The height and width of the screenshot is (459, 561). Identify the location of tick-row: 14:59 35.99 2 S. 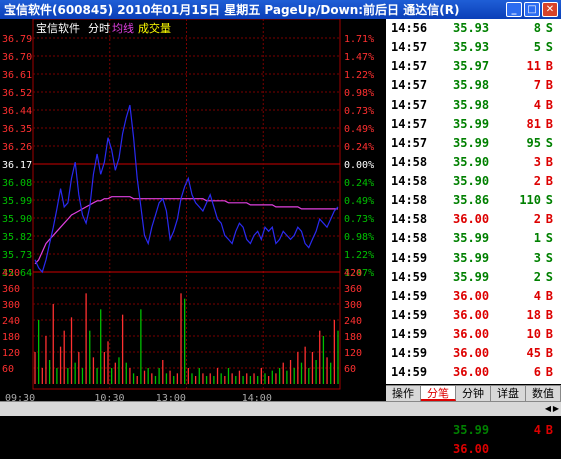
(473, 277).